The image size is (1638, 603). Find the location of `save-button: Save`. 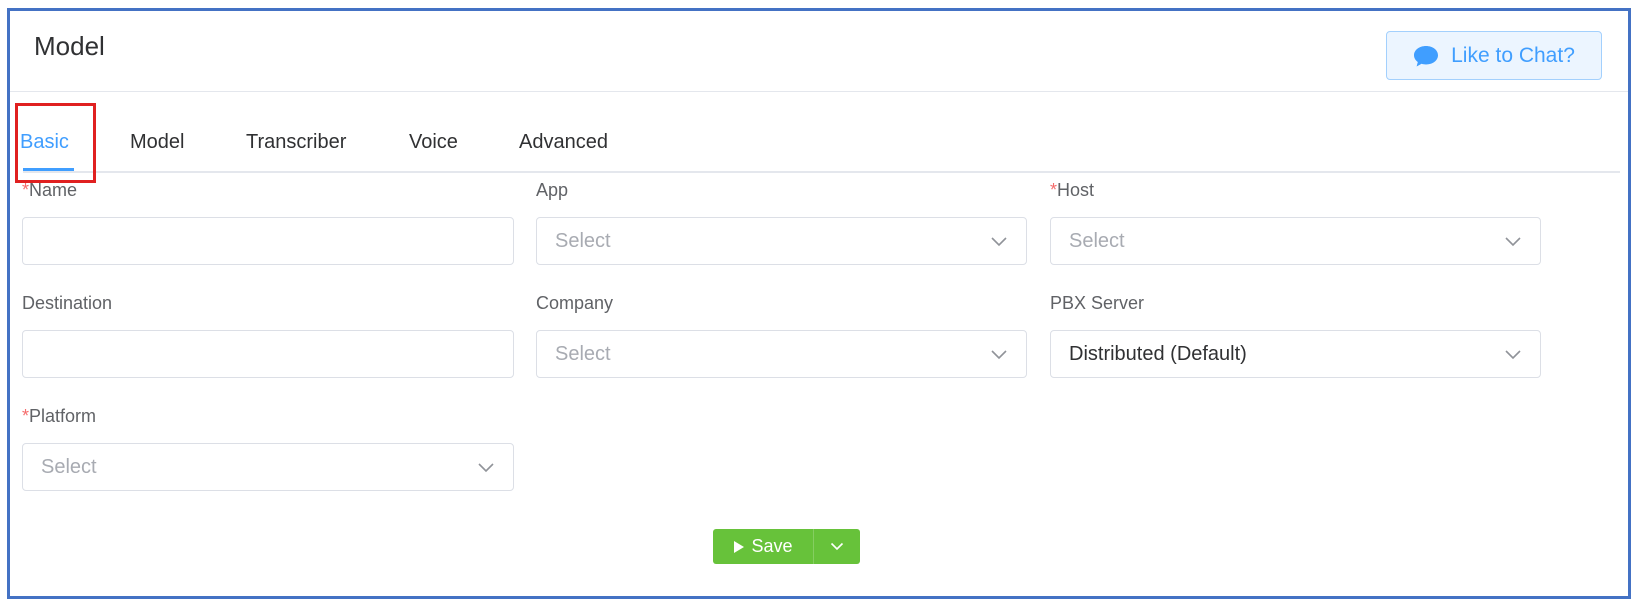

save-button: Save is located at coordinates (763, 546).